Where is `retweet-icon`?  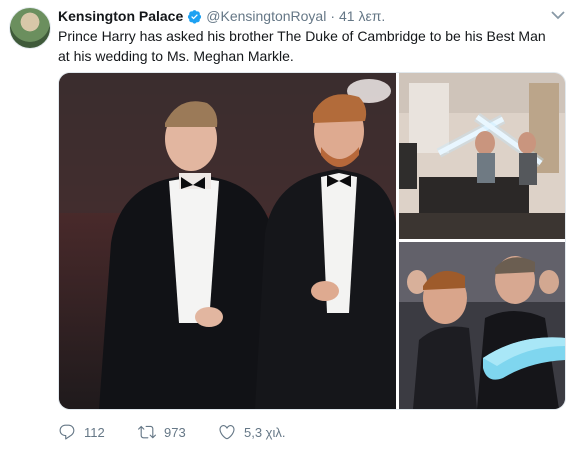
retweet-icon is located at coordinates (147, 432).